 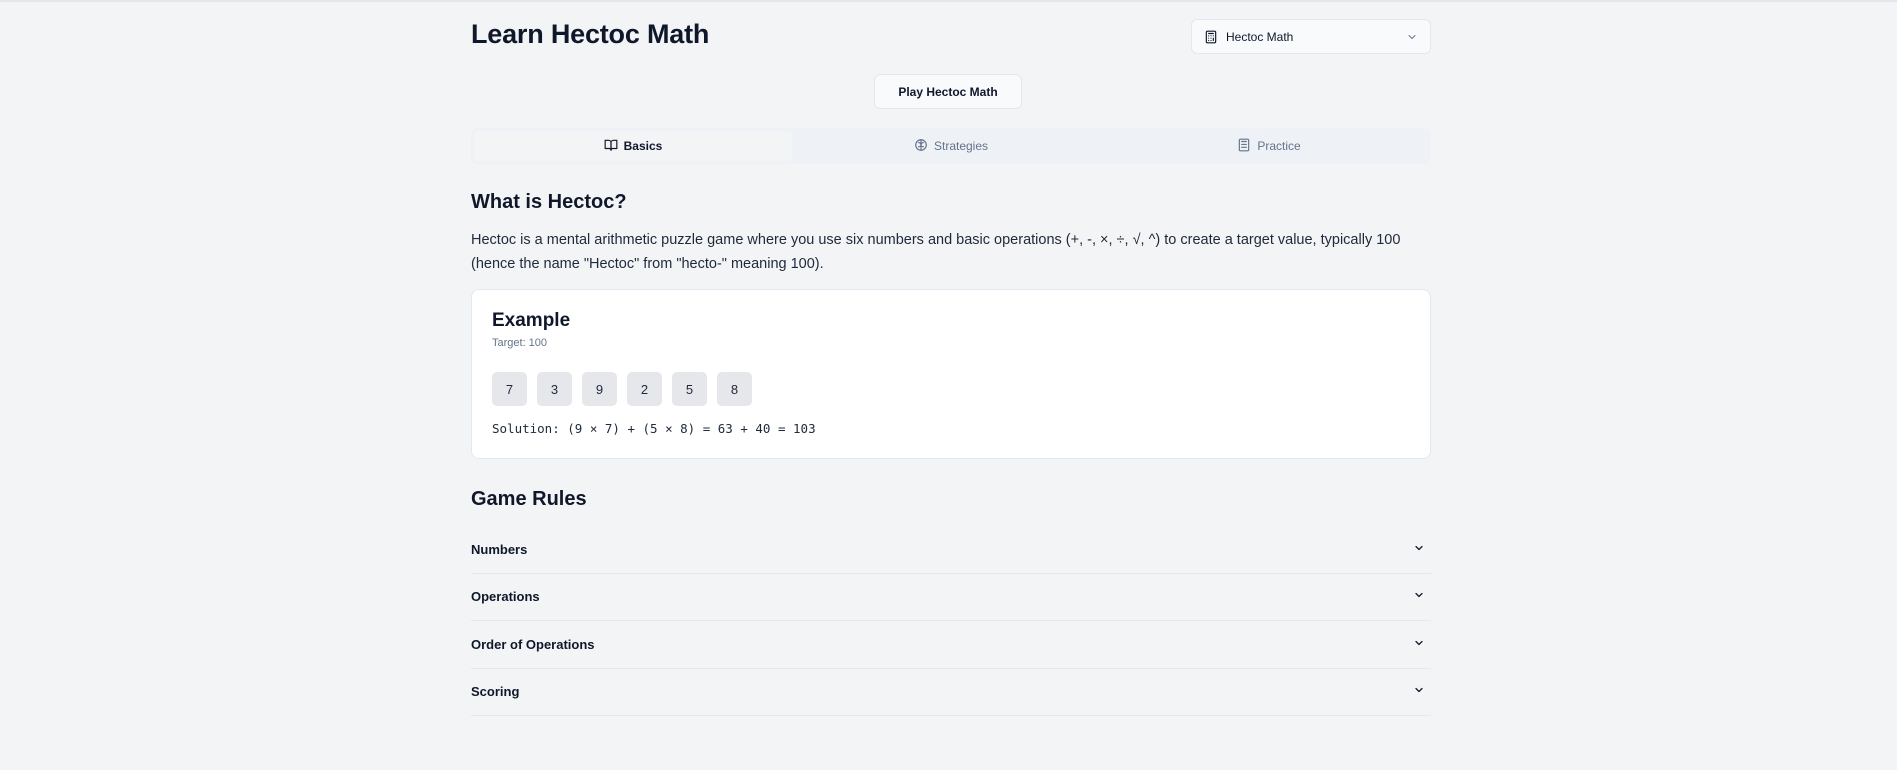 I want to click on tab-basics: Basics, so click(x=633, y=146).